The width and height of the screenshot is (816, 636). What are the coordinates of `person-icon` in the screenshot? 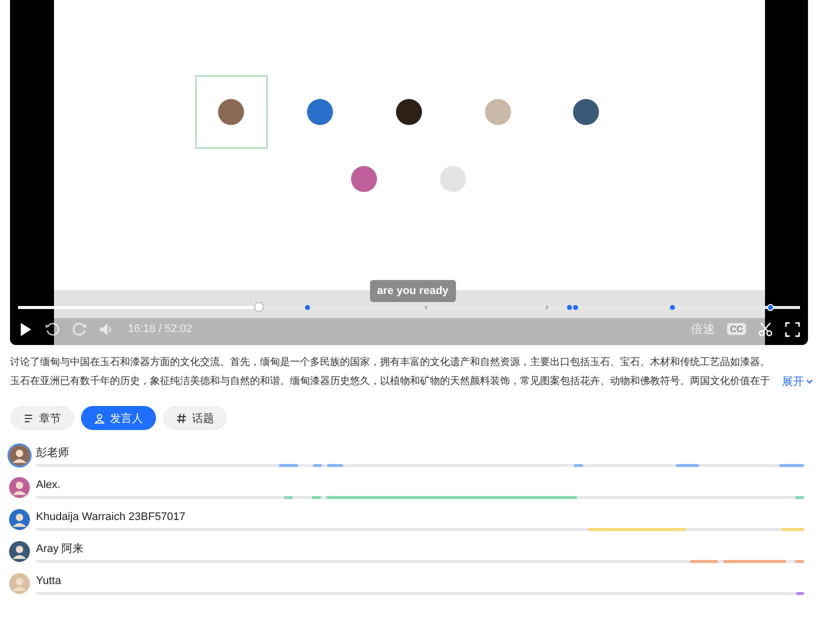 It's located at (99, 418).